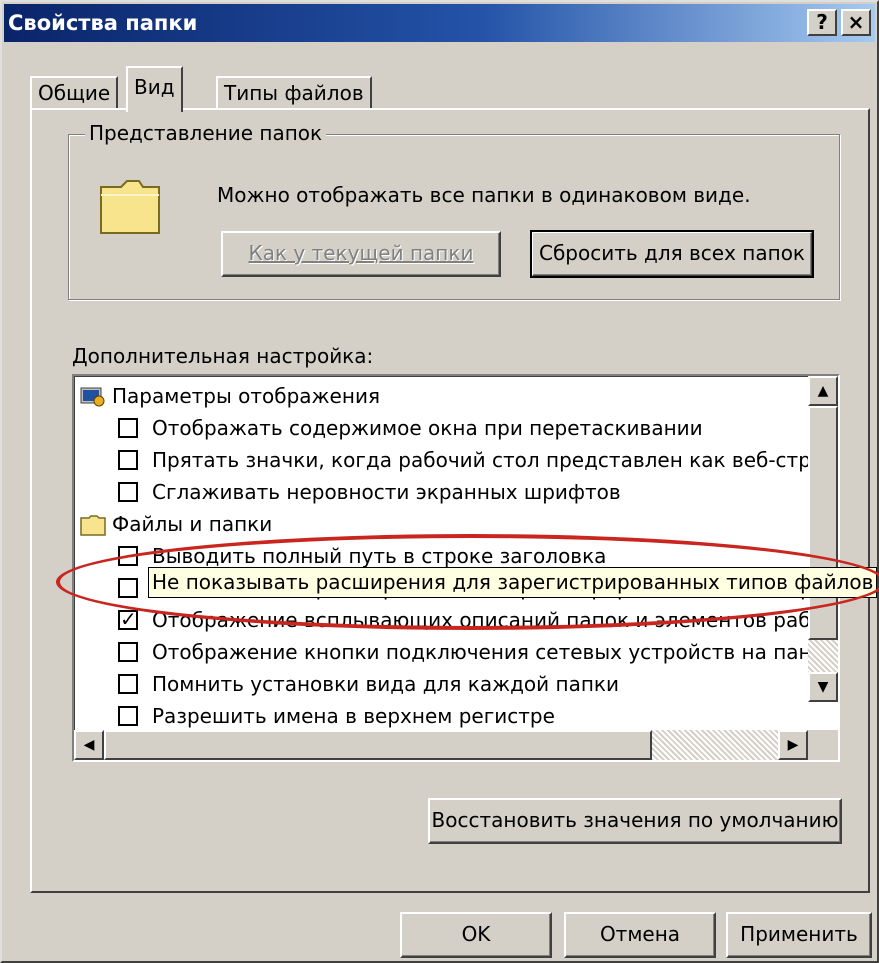 Image resolution: width=879 pixels, height=963 pixels. I want to click on tab-file-types: Типы файлов, so click(294, 93).